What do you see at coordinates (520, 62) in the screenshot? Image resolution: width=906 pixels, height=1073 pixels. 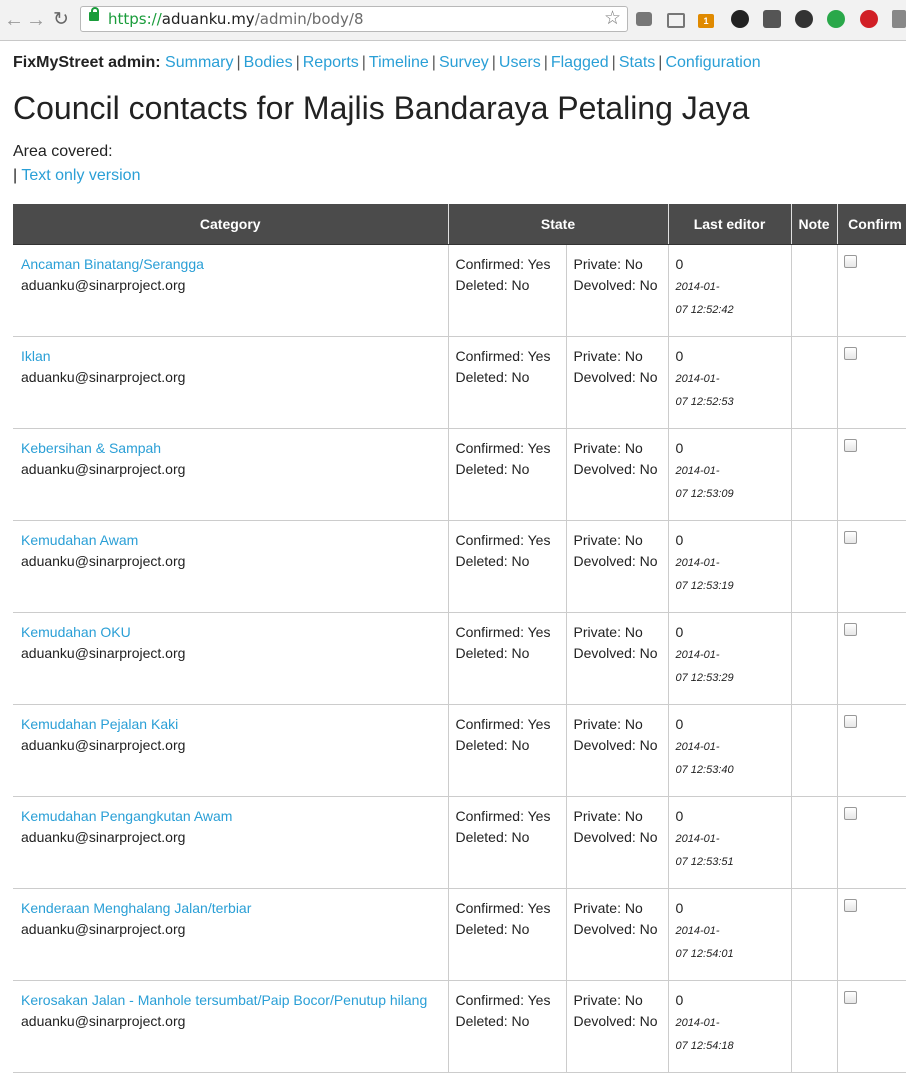 I see `nav-link-users: Users` at bounding box center [520, 62].